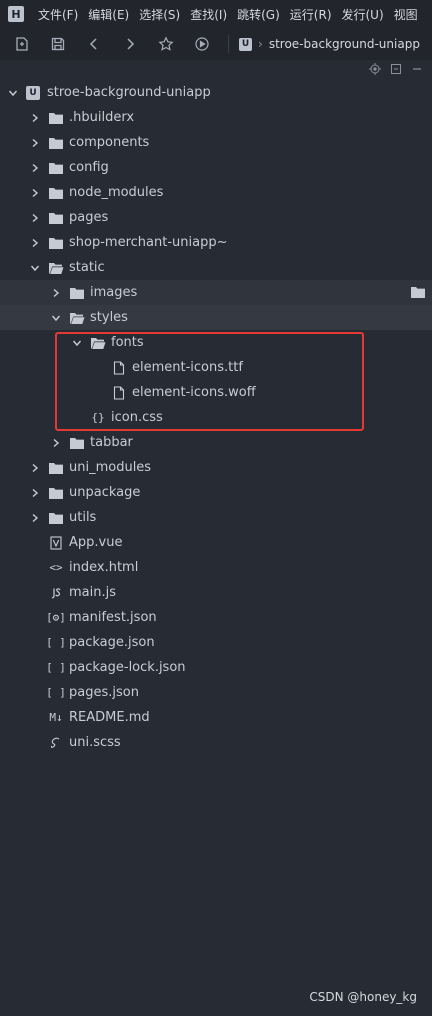 Image resolution: width=432 pixels, height=1016 pixels. Describe the element at coordinates (89, 167) in the screenshot. I see `tree-item-label: config` at that location.